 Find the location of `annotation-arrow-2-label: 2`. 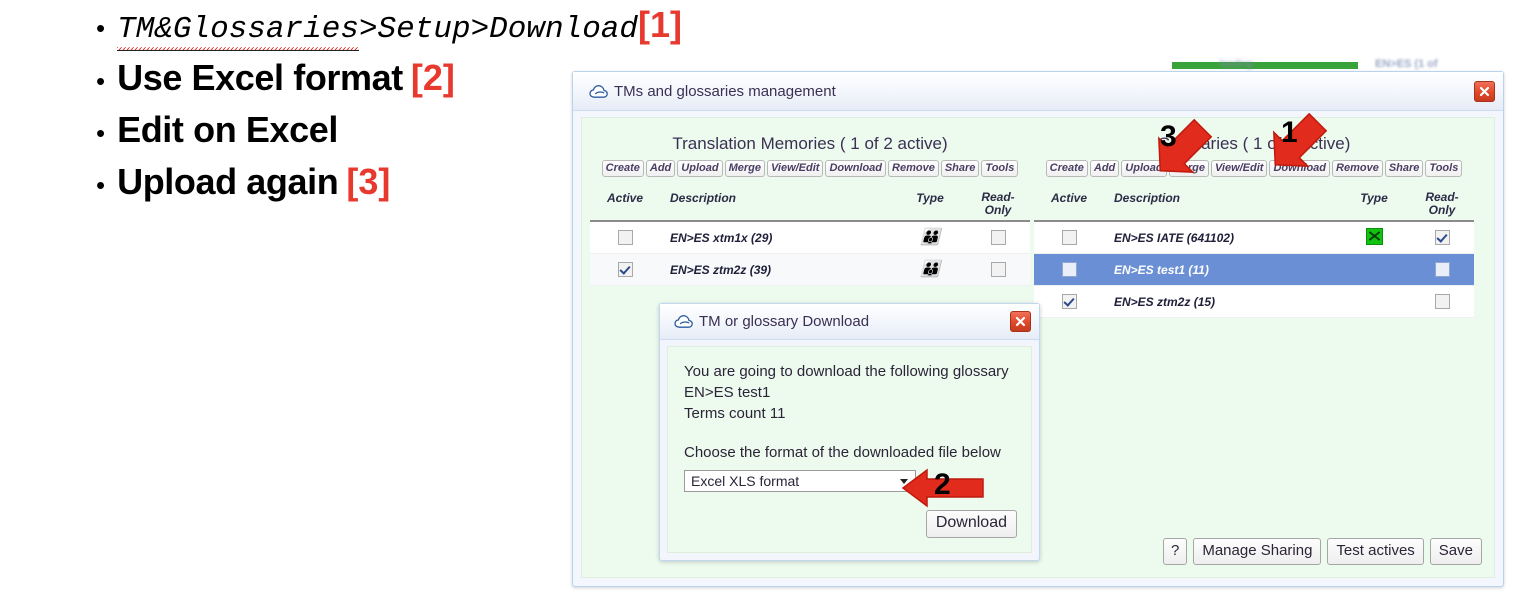

annotation-arrow-2-label: 2 is located at coordinates (942, 484).